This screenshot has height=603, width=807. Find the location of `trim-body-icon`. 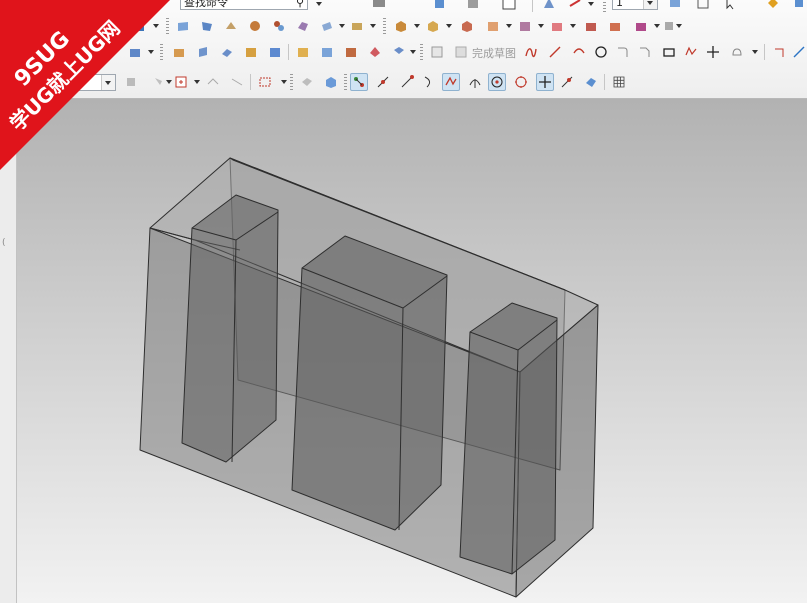

trim-body-icon is located at coordinates (525, 26).